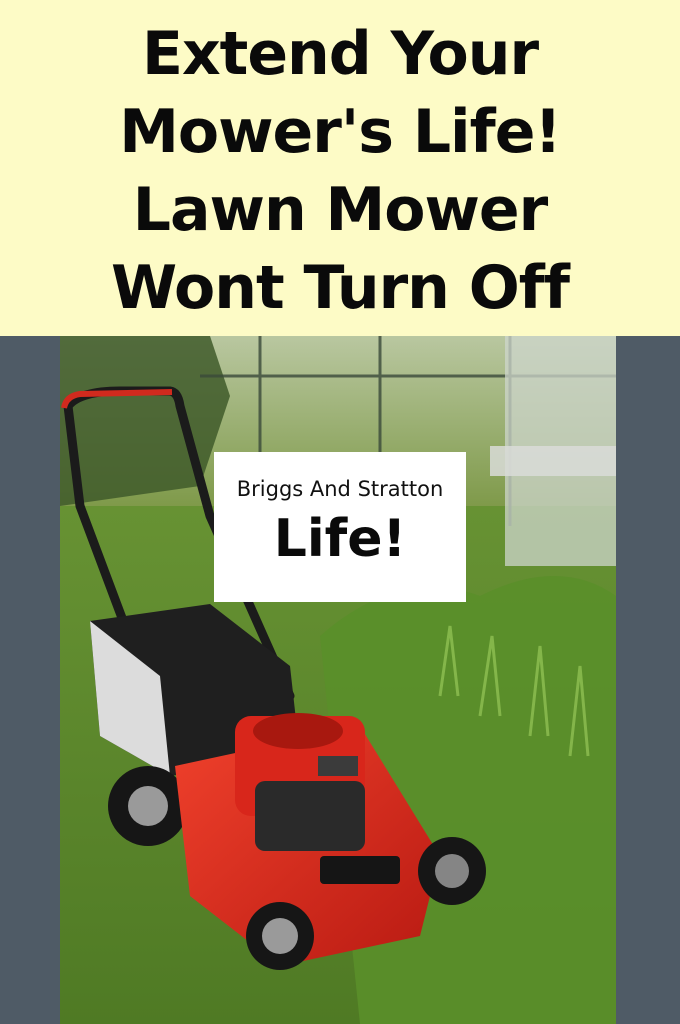 This screenshot has height=1024, width=680. I want to click on label-subtitle: Briggs And Stratton, so click(340, 489).